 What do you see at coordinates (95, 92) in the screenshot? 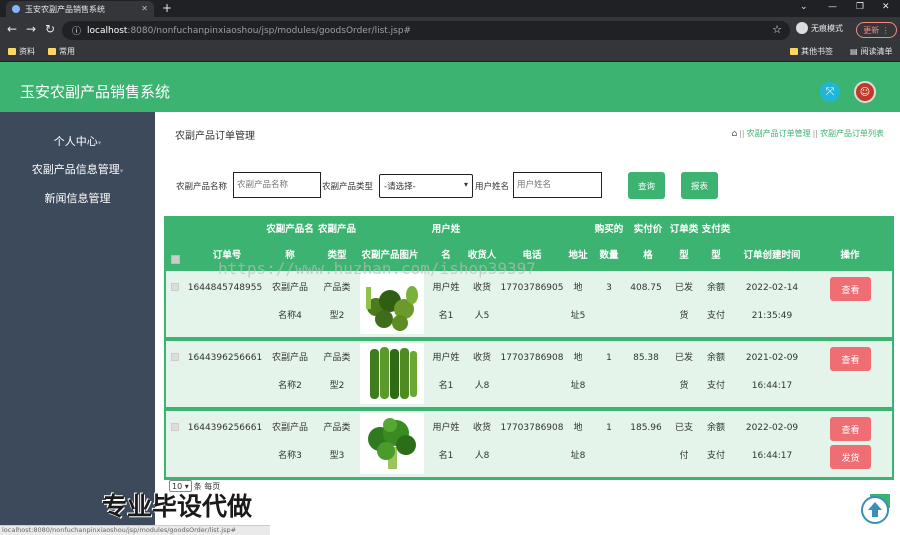
I see `app-title: 玉安农副产品销售系统` at bounding box center [95, 92].